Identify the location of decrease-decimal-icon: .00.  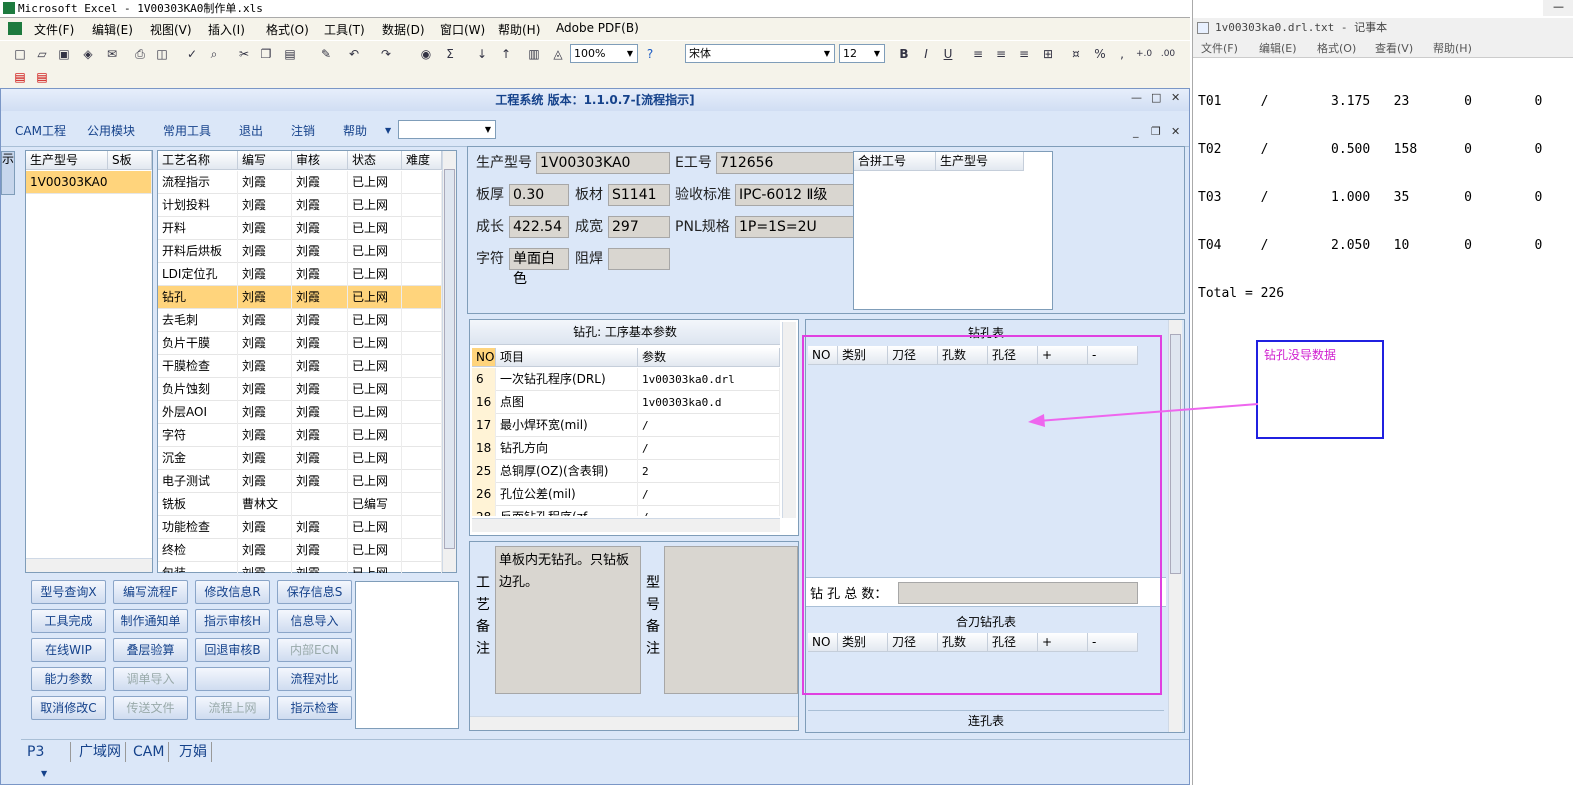
(1168, 54).